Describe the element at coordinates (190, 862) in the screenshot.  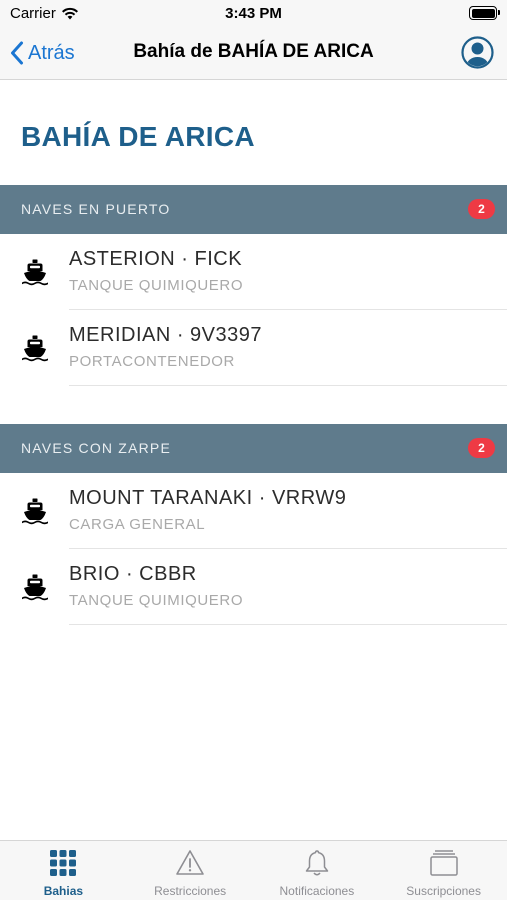
I see `warning-icon` at that location.